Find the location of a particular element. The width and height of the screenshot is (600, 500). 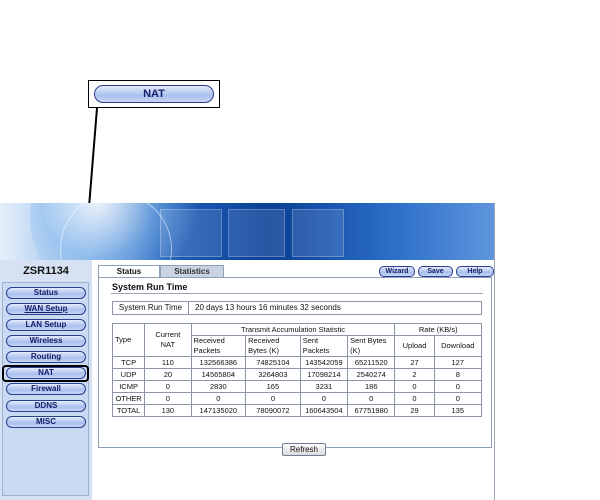

nat-callout-button: NAT is located at coordinates (154, 94).